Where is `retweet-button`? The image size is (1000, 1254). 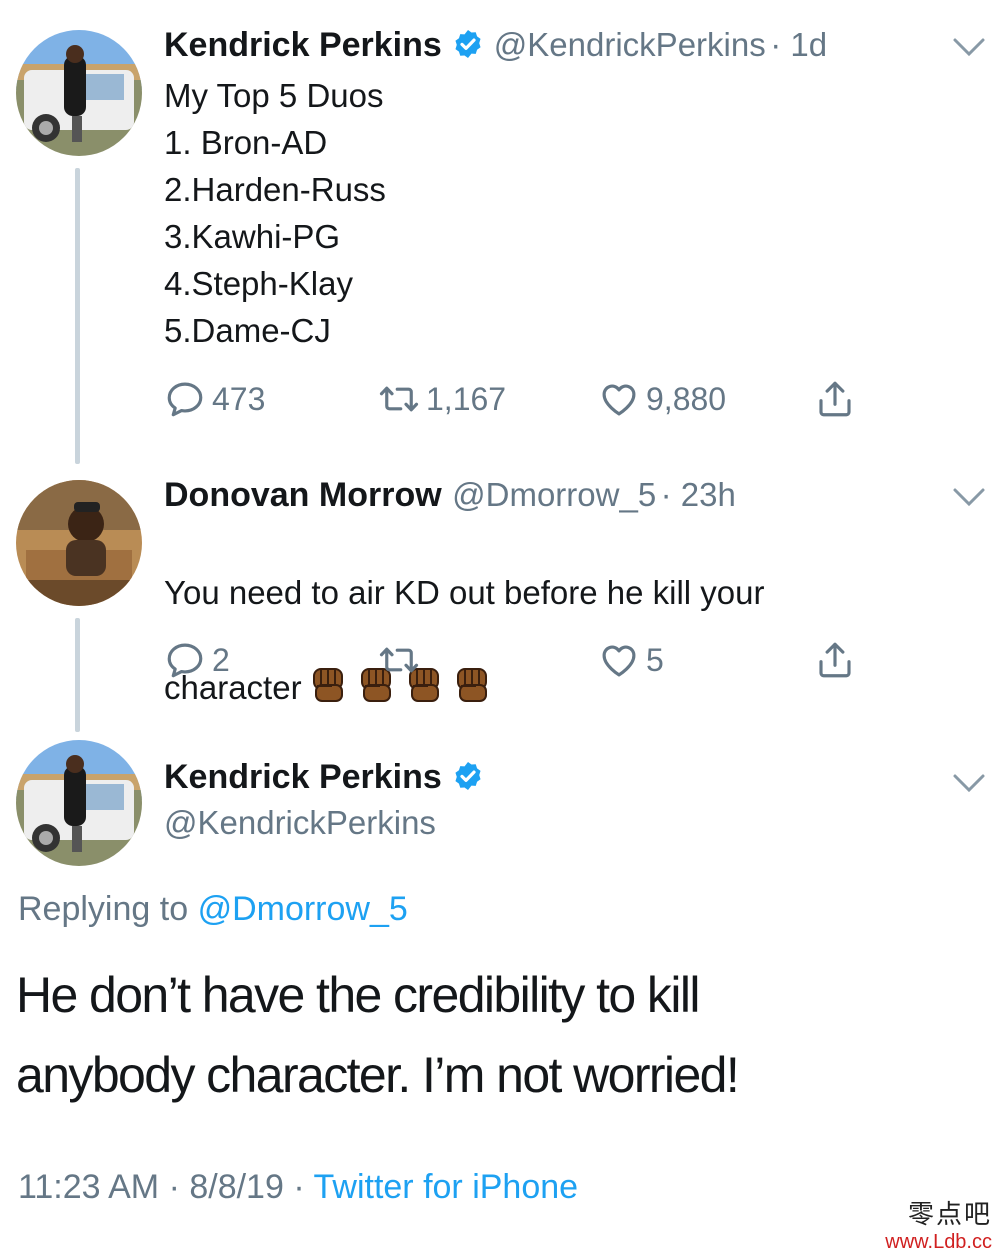
retweet-button is located at coordinates (402, 660).